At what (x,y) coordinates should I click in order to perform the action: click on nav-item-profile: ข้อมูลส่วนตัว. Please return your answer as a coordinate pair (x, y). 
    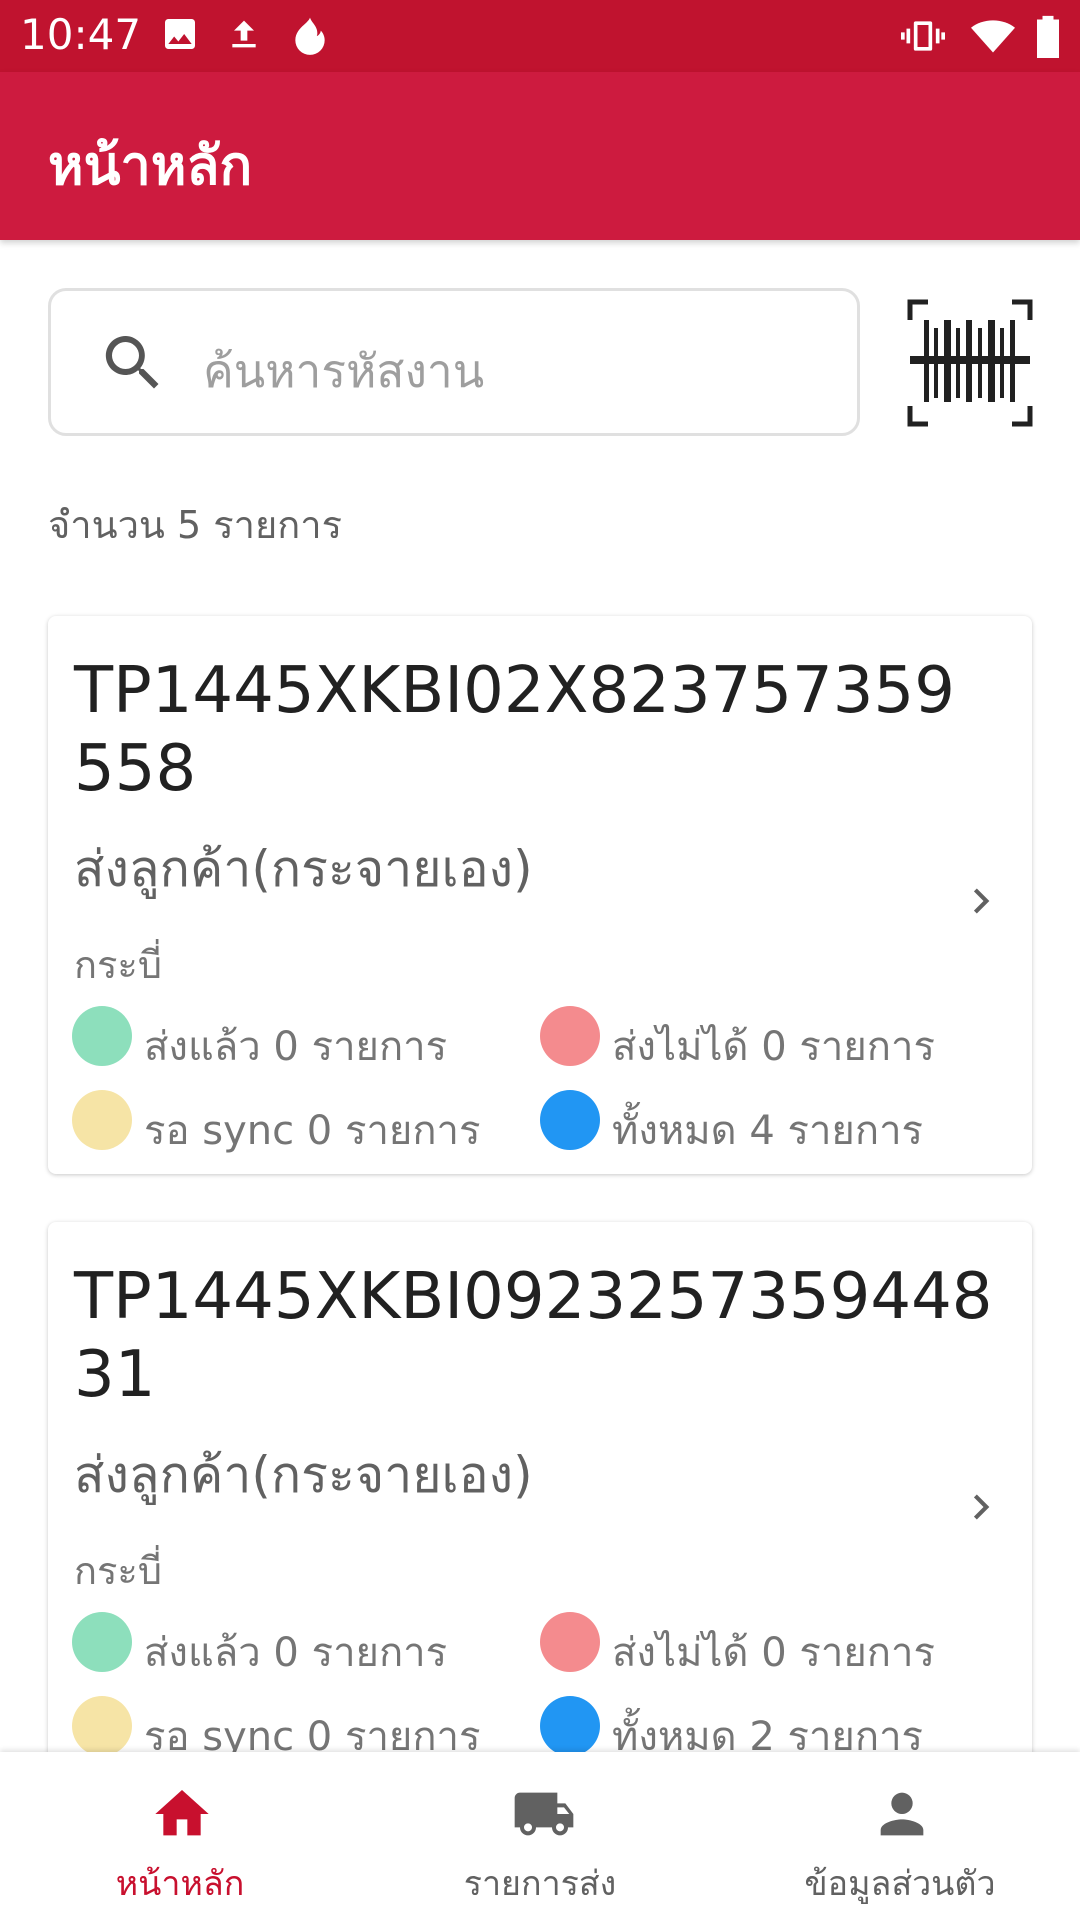
    Looking at the image, I should click on (900, 1836).